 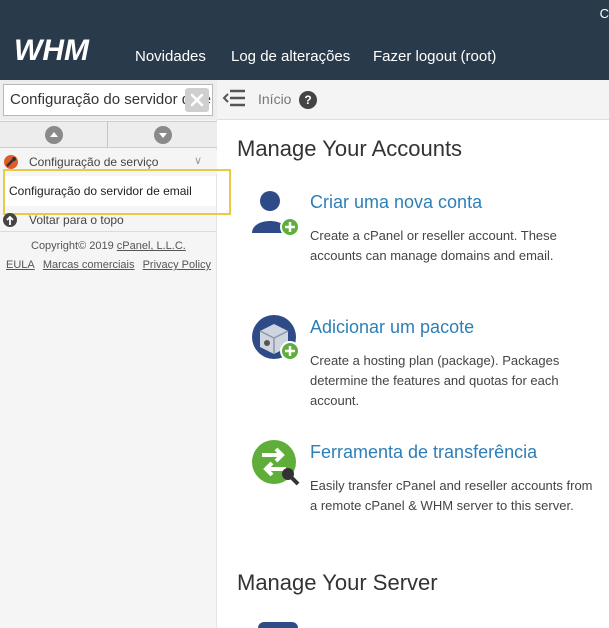 What do you see at coordinates (94, 162) in the screenshot?
I see `sidebar-section-label: Configuração de serviço` at bounding box center [94, 162].